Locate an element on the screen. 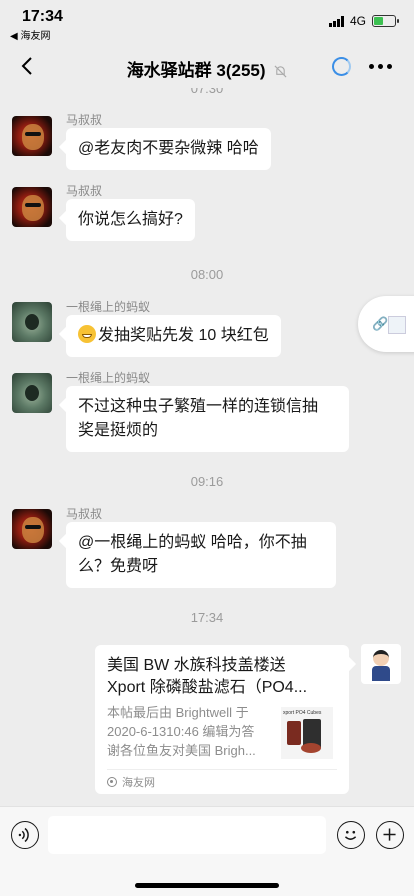 This screenshot has height=896, width=414. divider is located at coordinates (222, 769).